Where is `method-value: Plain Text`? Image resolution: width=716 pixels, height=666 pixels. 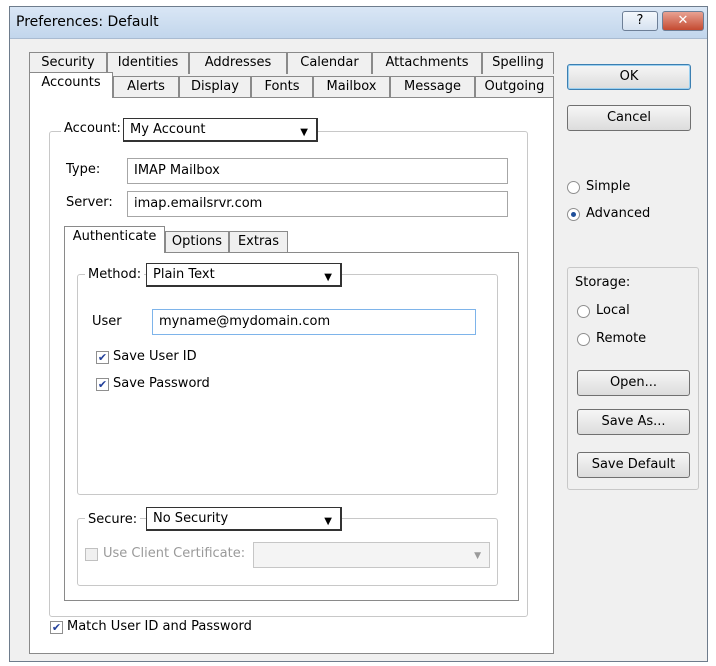 method-value: Plain Text is located at coordinates (184, 274).